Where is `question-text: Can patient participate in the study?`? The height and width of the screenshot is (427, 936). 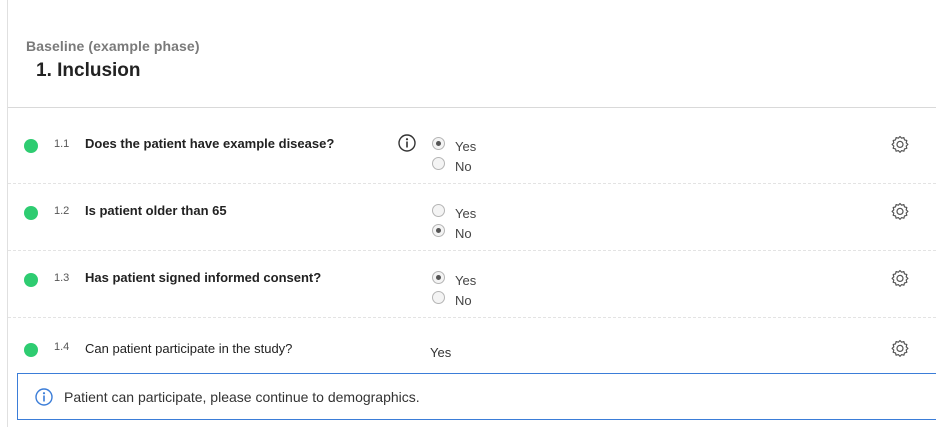 question-text: Can patient participate in the study? is located at coordinates (189, 348).